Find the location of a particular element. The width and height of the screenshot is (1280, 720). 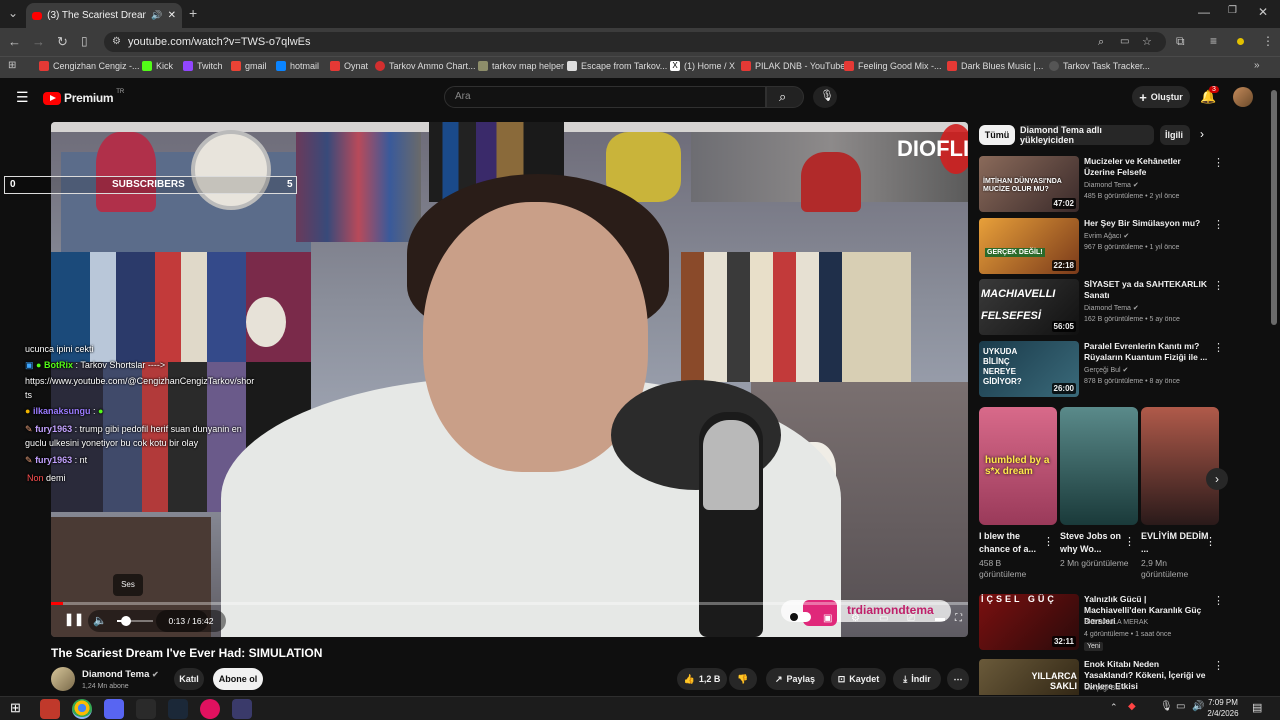

fullscreen-icon: ⛶ is located at coordinates (958, 618).